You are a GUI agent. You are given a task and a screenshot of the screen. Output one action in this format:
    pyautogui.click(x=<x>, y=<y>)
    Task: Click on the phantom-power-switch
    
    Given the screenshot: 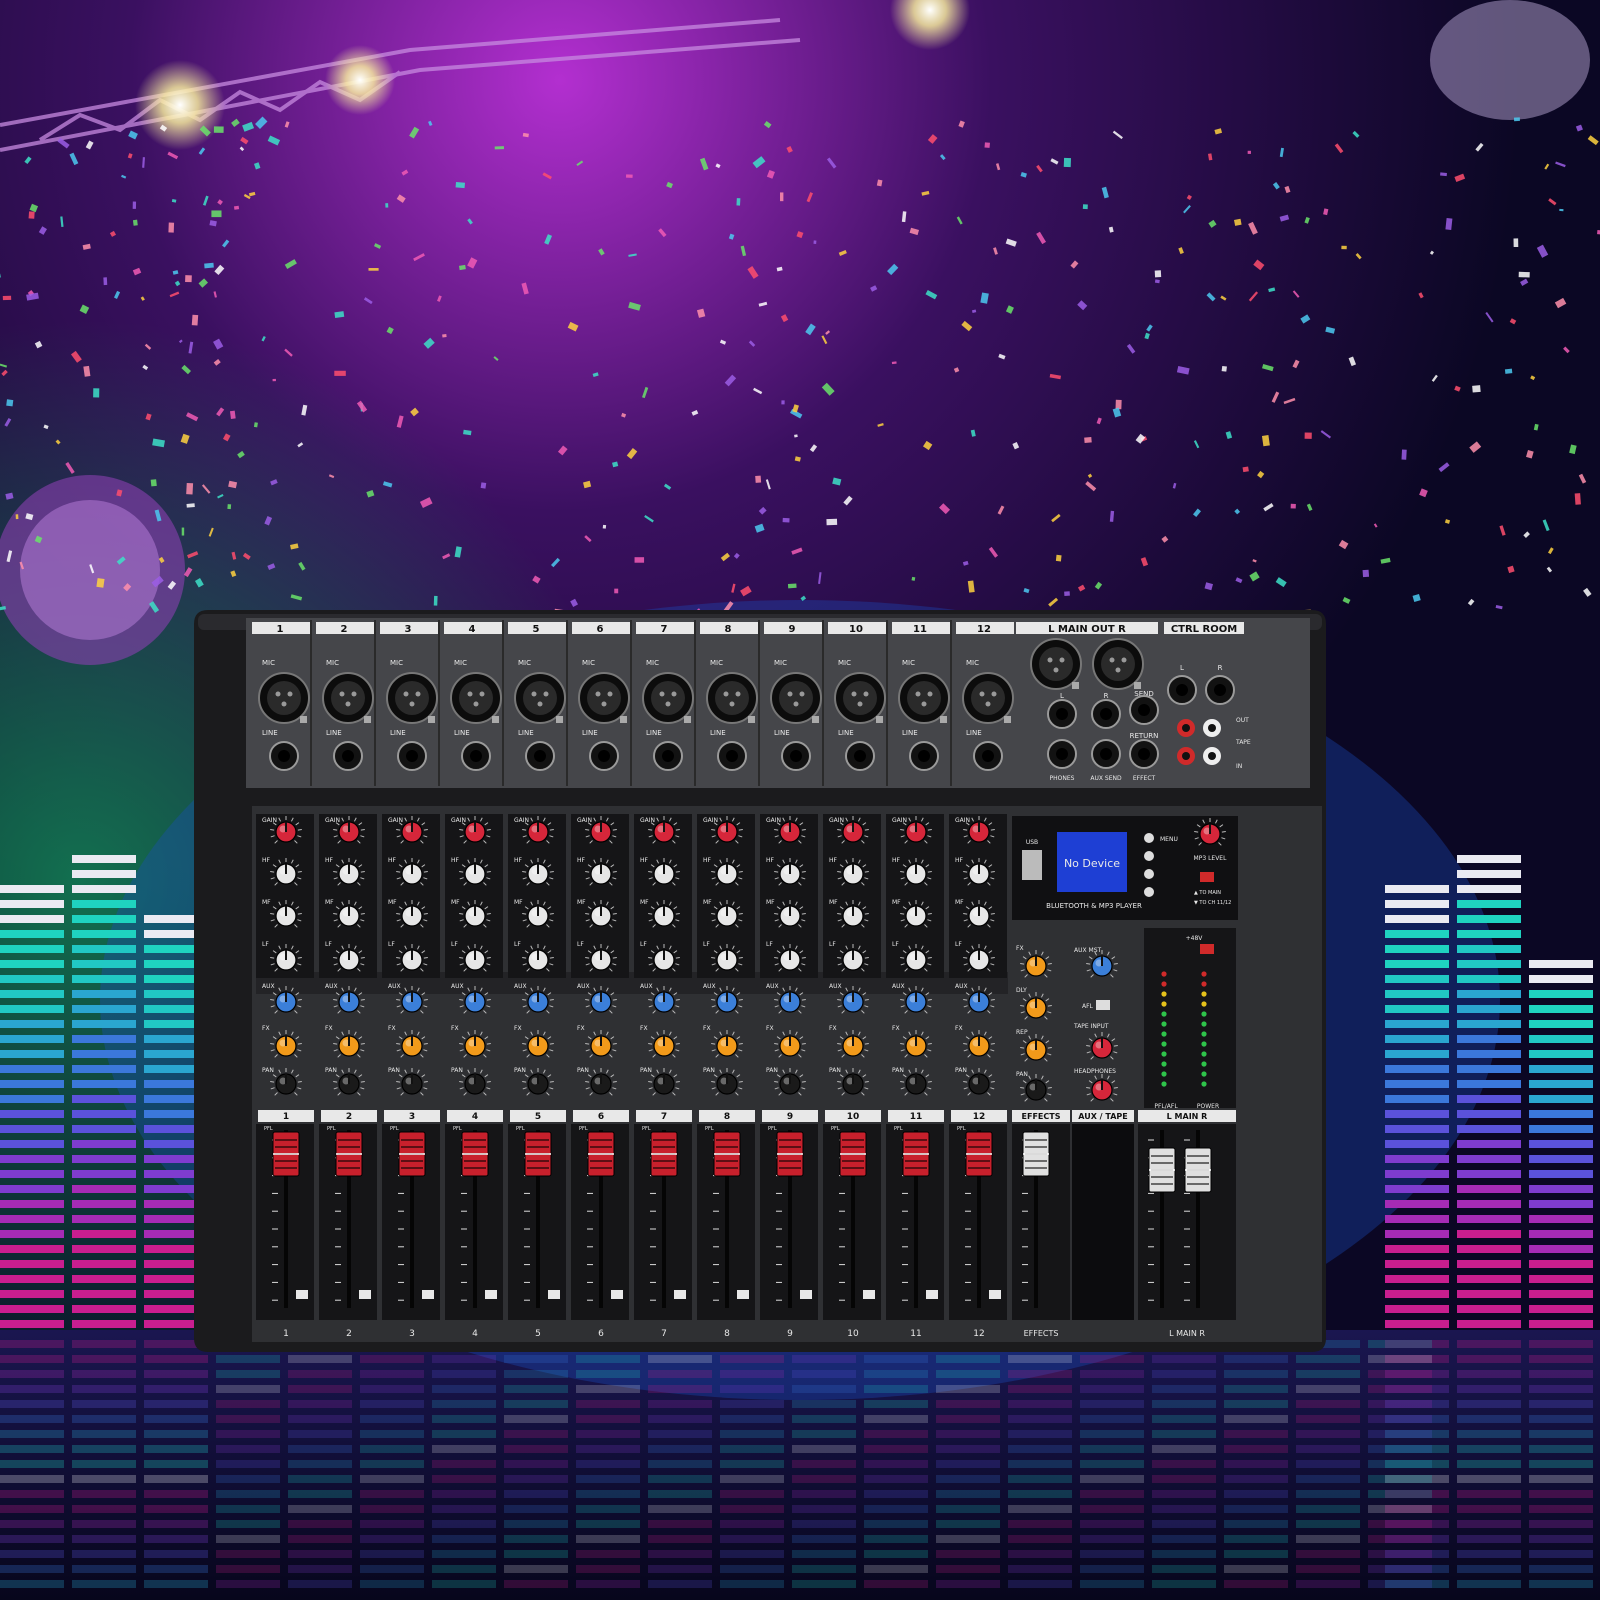 What is the action you would take?
    pyautogui.click(x=1207, y=949)
    